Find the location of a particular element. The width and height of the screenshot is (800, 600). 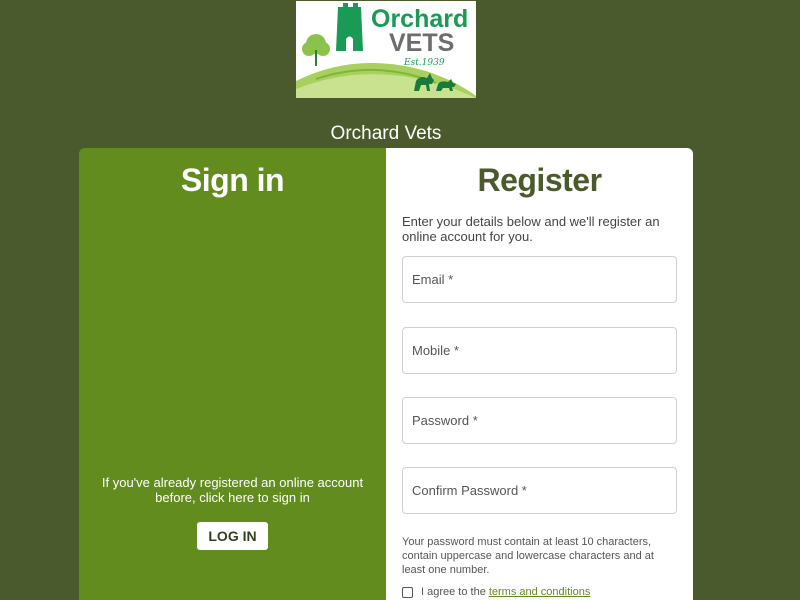

confirm-password-field is located at coordinates (539, 490).